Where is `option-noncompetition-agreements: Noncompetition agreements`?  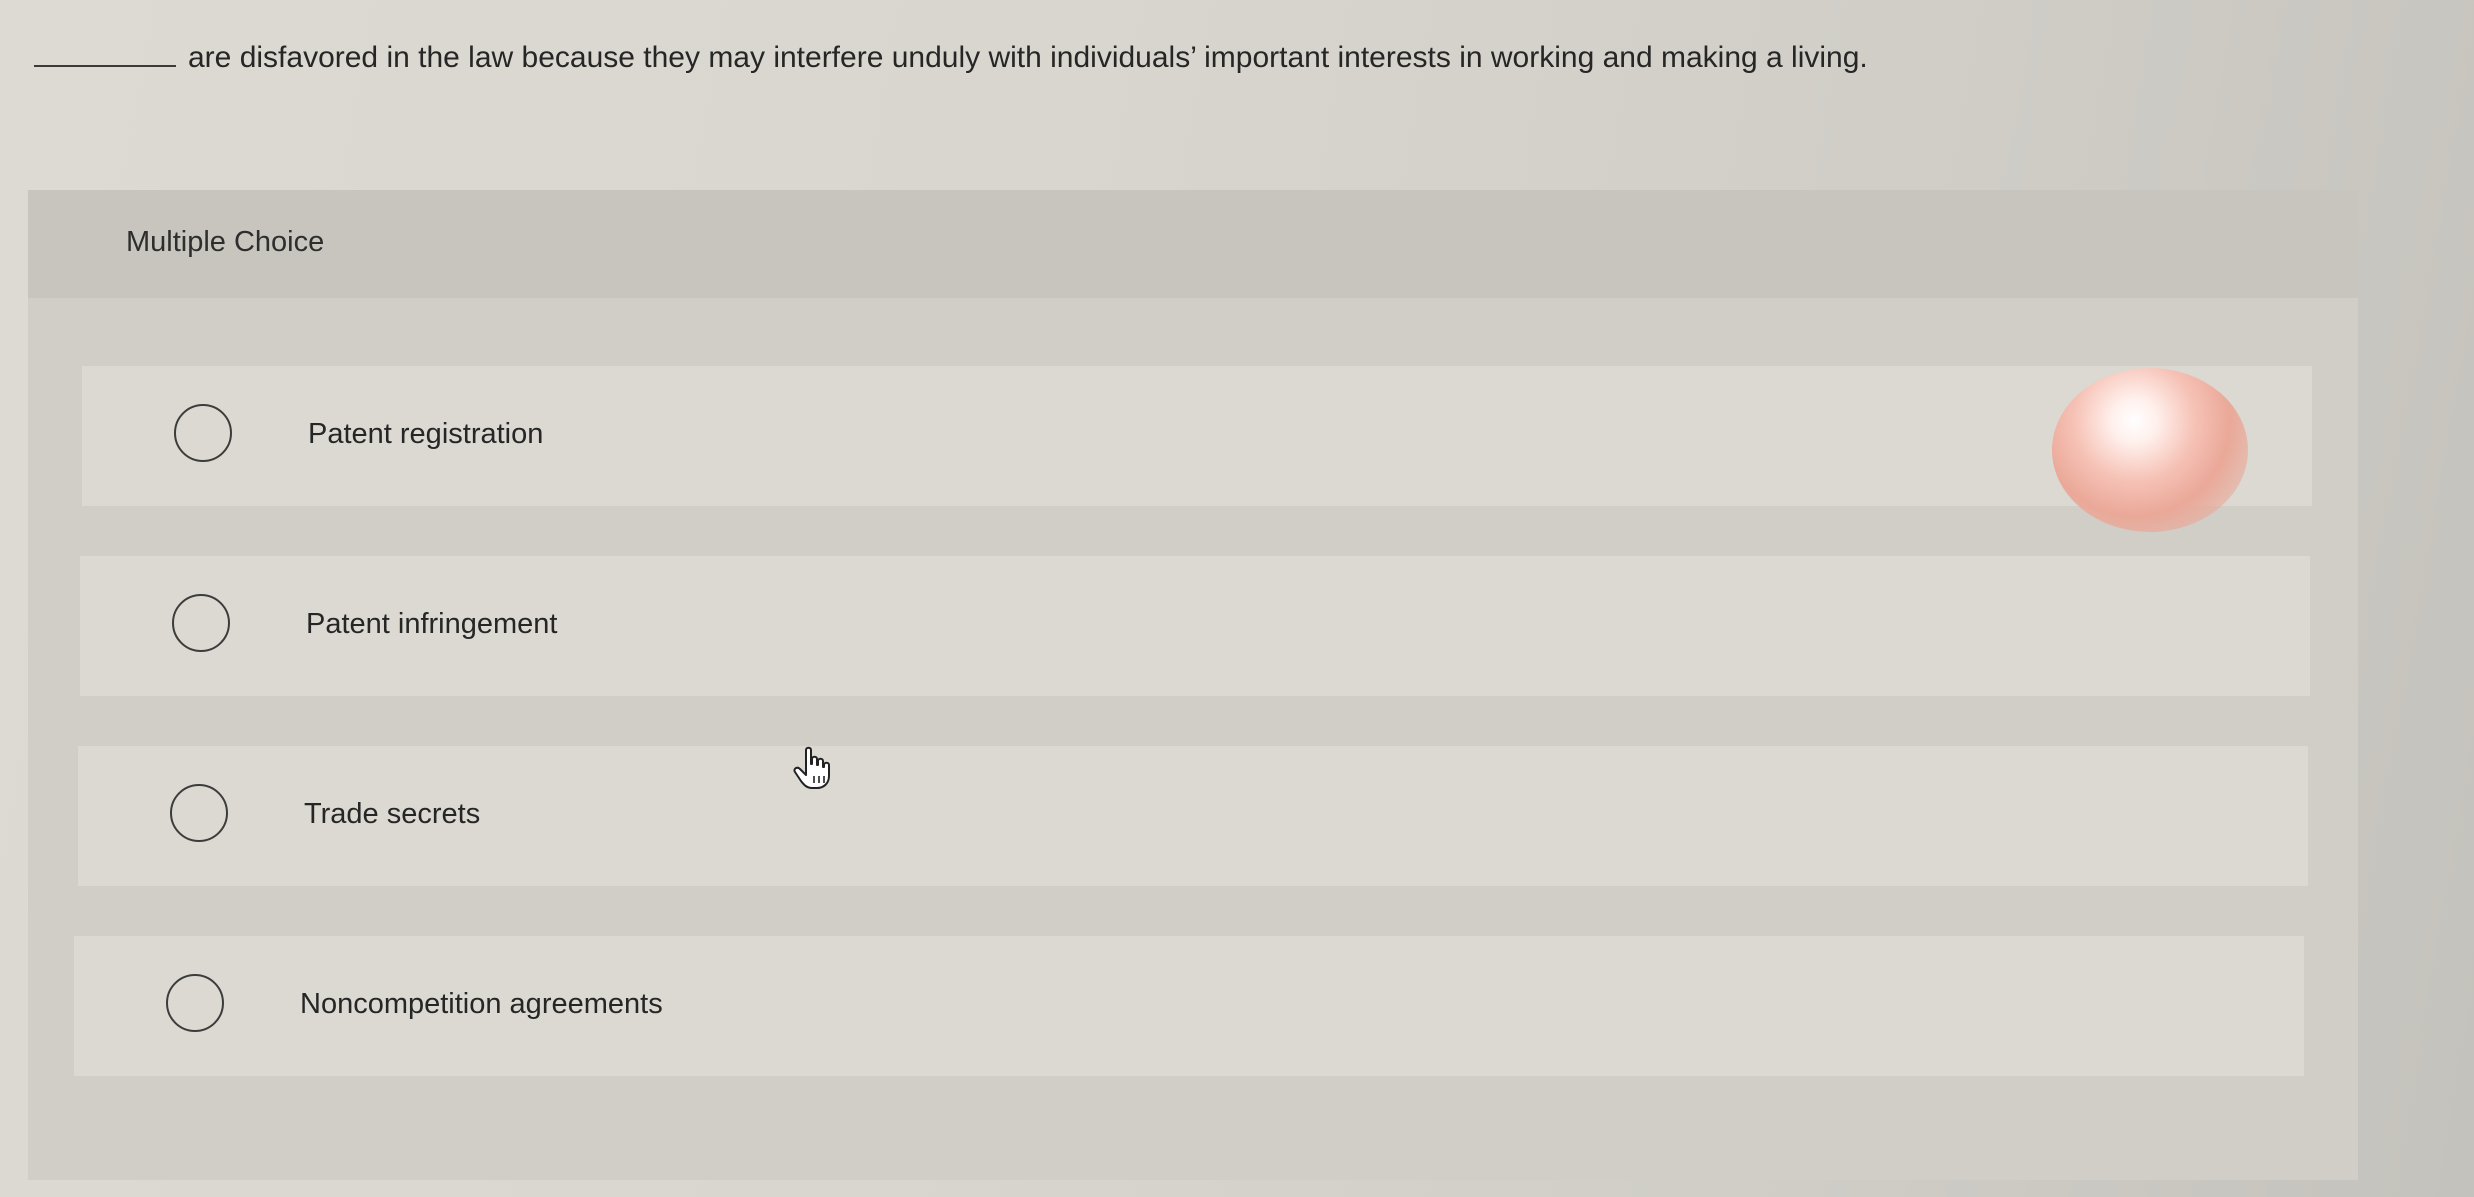
option-noncompetition-agreements: Noncompetition agreements is located at coordinates (1189, 1006).